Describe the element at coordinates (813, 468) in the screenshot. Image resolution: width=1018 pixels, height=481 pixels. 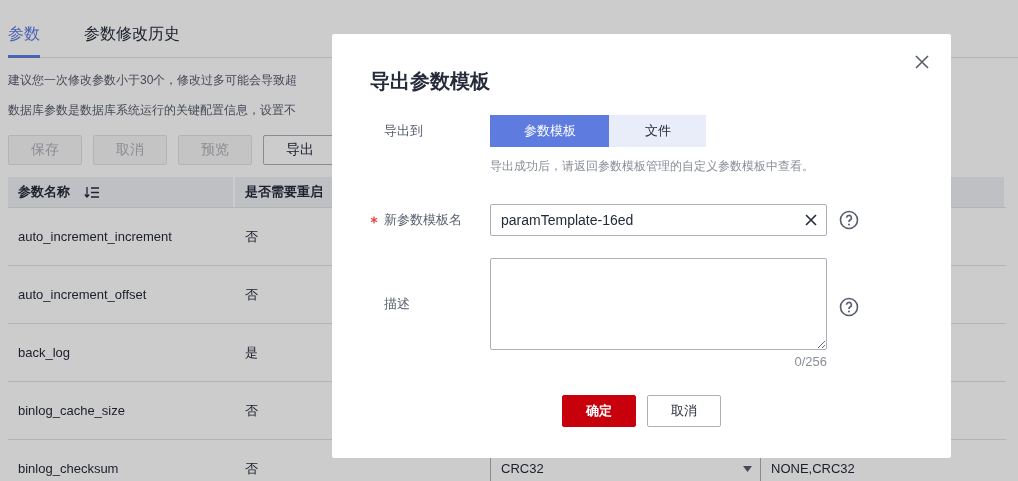
I see `table-cell: NONE,CRC32` at that location.